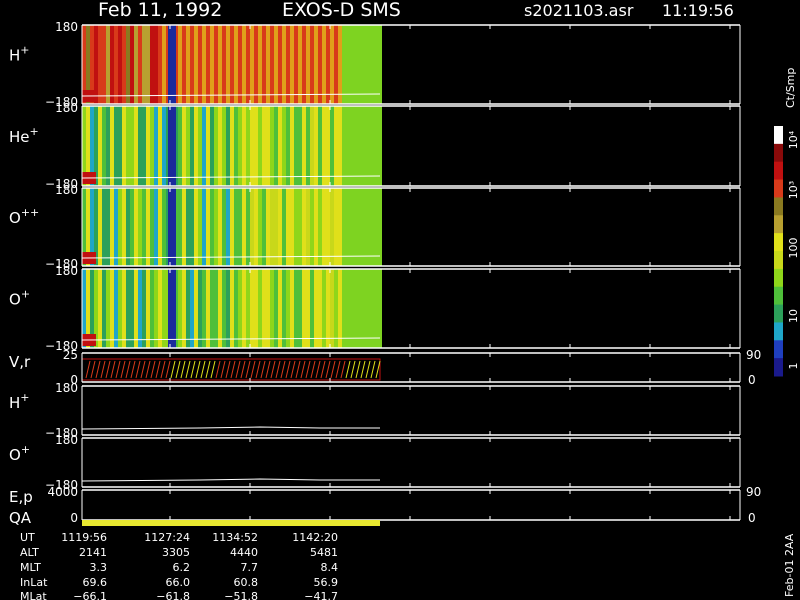 The width and height of the screenshot is (800, 600). What do you see at coordinates (173, 595) in the screenshot?
I see `footer-value: −61.8` at bounding box center [173, 595].